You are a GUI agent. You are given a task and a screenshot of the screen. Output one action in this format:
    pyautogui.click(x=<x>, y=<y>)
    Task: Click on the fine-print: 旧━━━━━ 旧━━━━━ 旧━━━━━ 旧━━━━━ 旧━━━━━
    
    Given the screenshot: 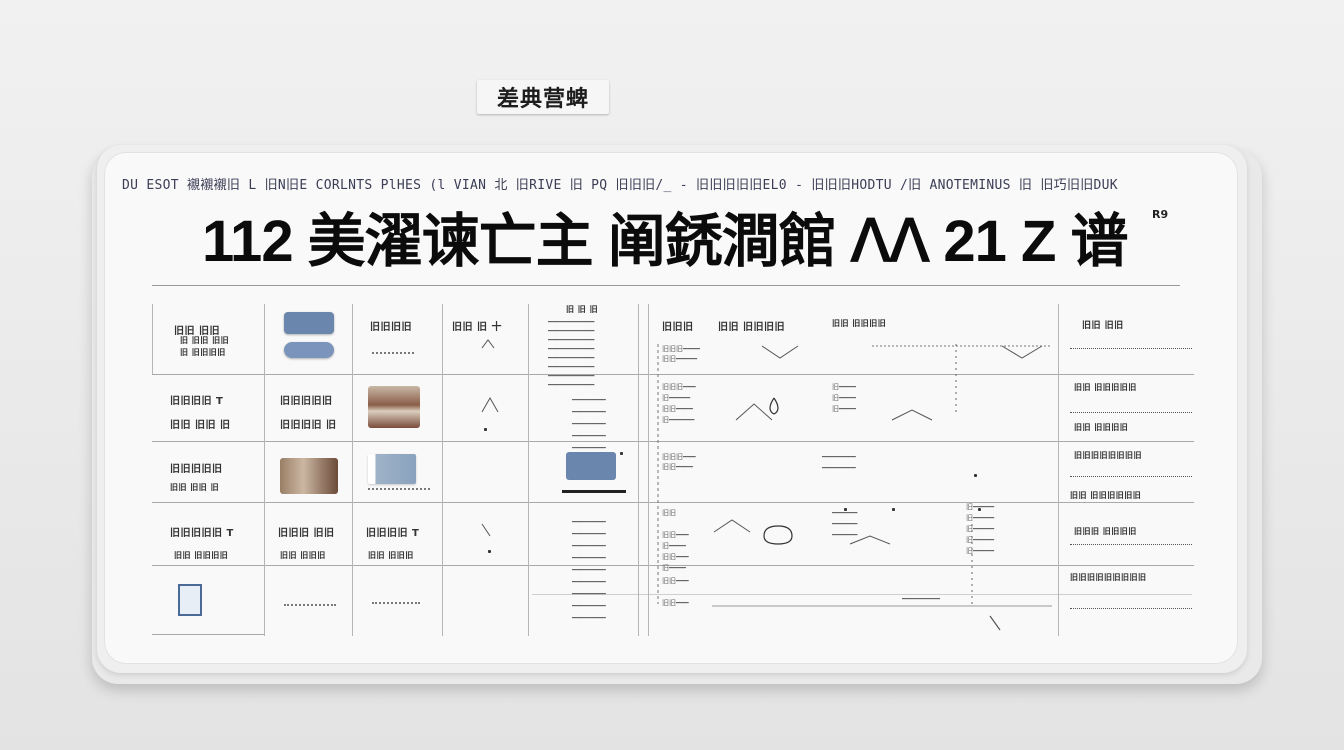 What is the action you would take?
    pyautogui.click(x=980, y=529)
    